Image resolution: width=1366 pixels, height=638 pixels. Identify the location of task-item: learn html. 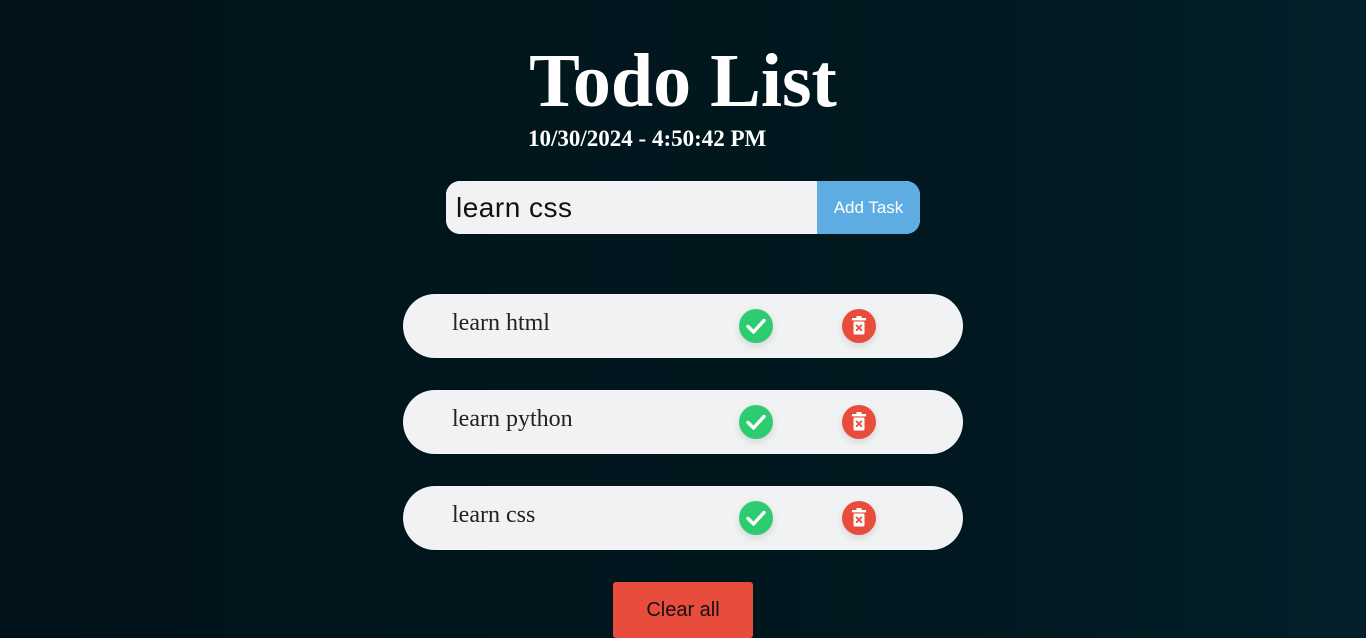
(683, 326).